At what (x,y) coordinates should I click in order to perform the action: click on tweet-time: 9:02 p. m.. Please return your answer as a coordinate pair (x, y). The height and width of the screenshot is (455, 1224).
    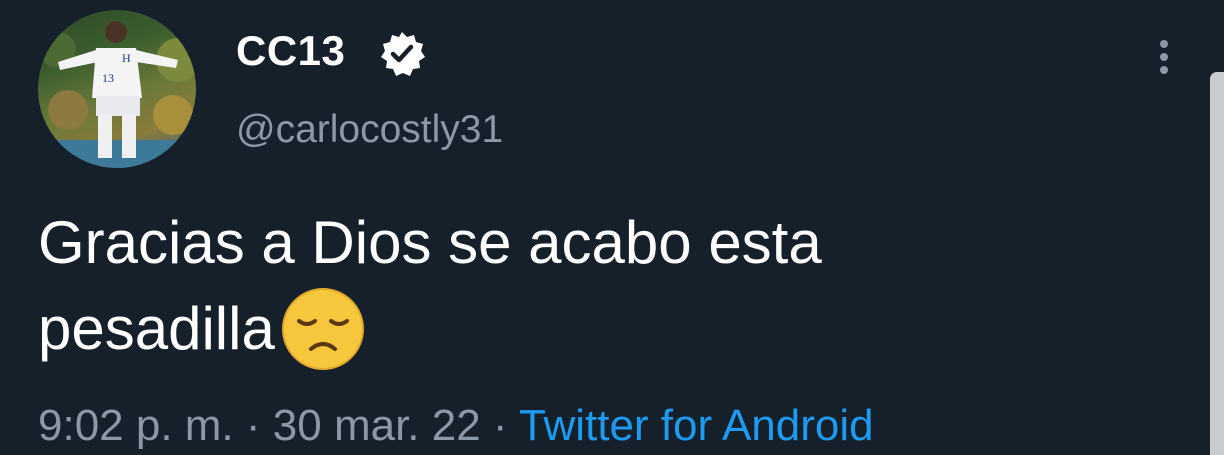
    Looking at the image, I should click on (136, 425).